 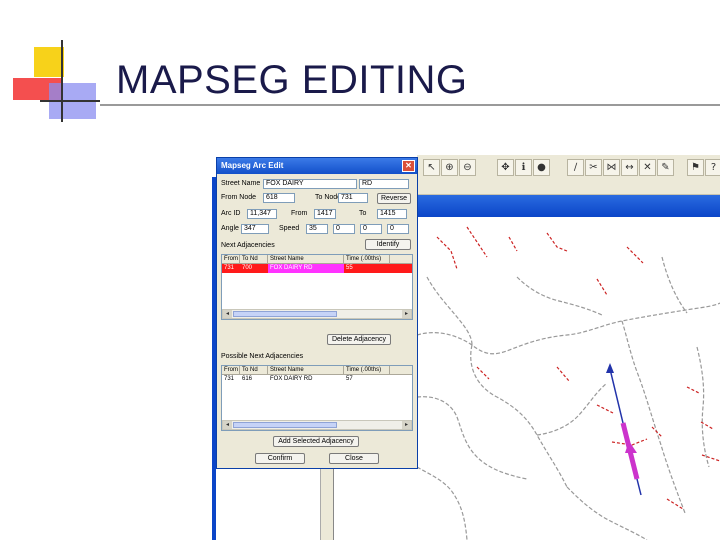 What do you see at coordinates (398, 229) in the screenshot?
I see `speed-field-4: 0` at bounding box center [398, 229].